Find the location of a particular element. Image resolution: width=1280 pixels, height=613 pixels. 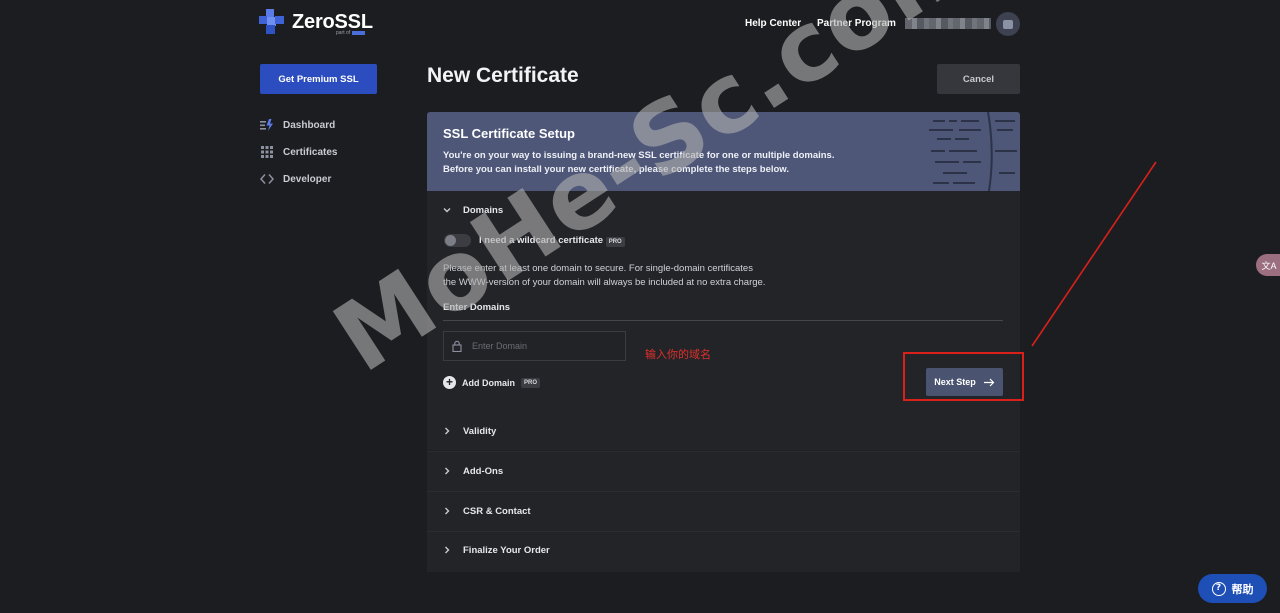

add-domain-button: + Add Domain PRO is located at coordinates (492, 382).